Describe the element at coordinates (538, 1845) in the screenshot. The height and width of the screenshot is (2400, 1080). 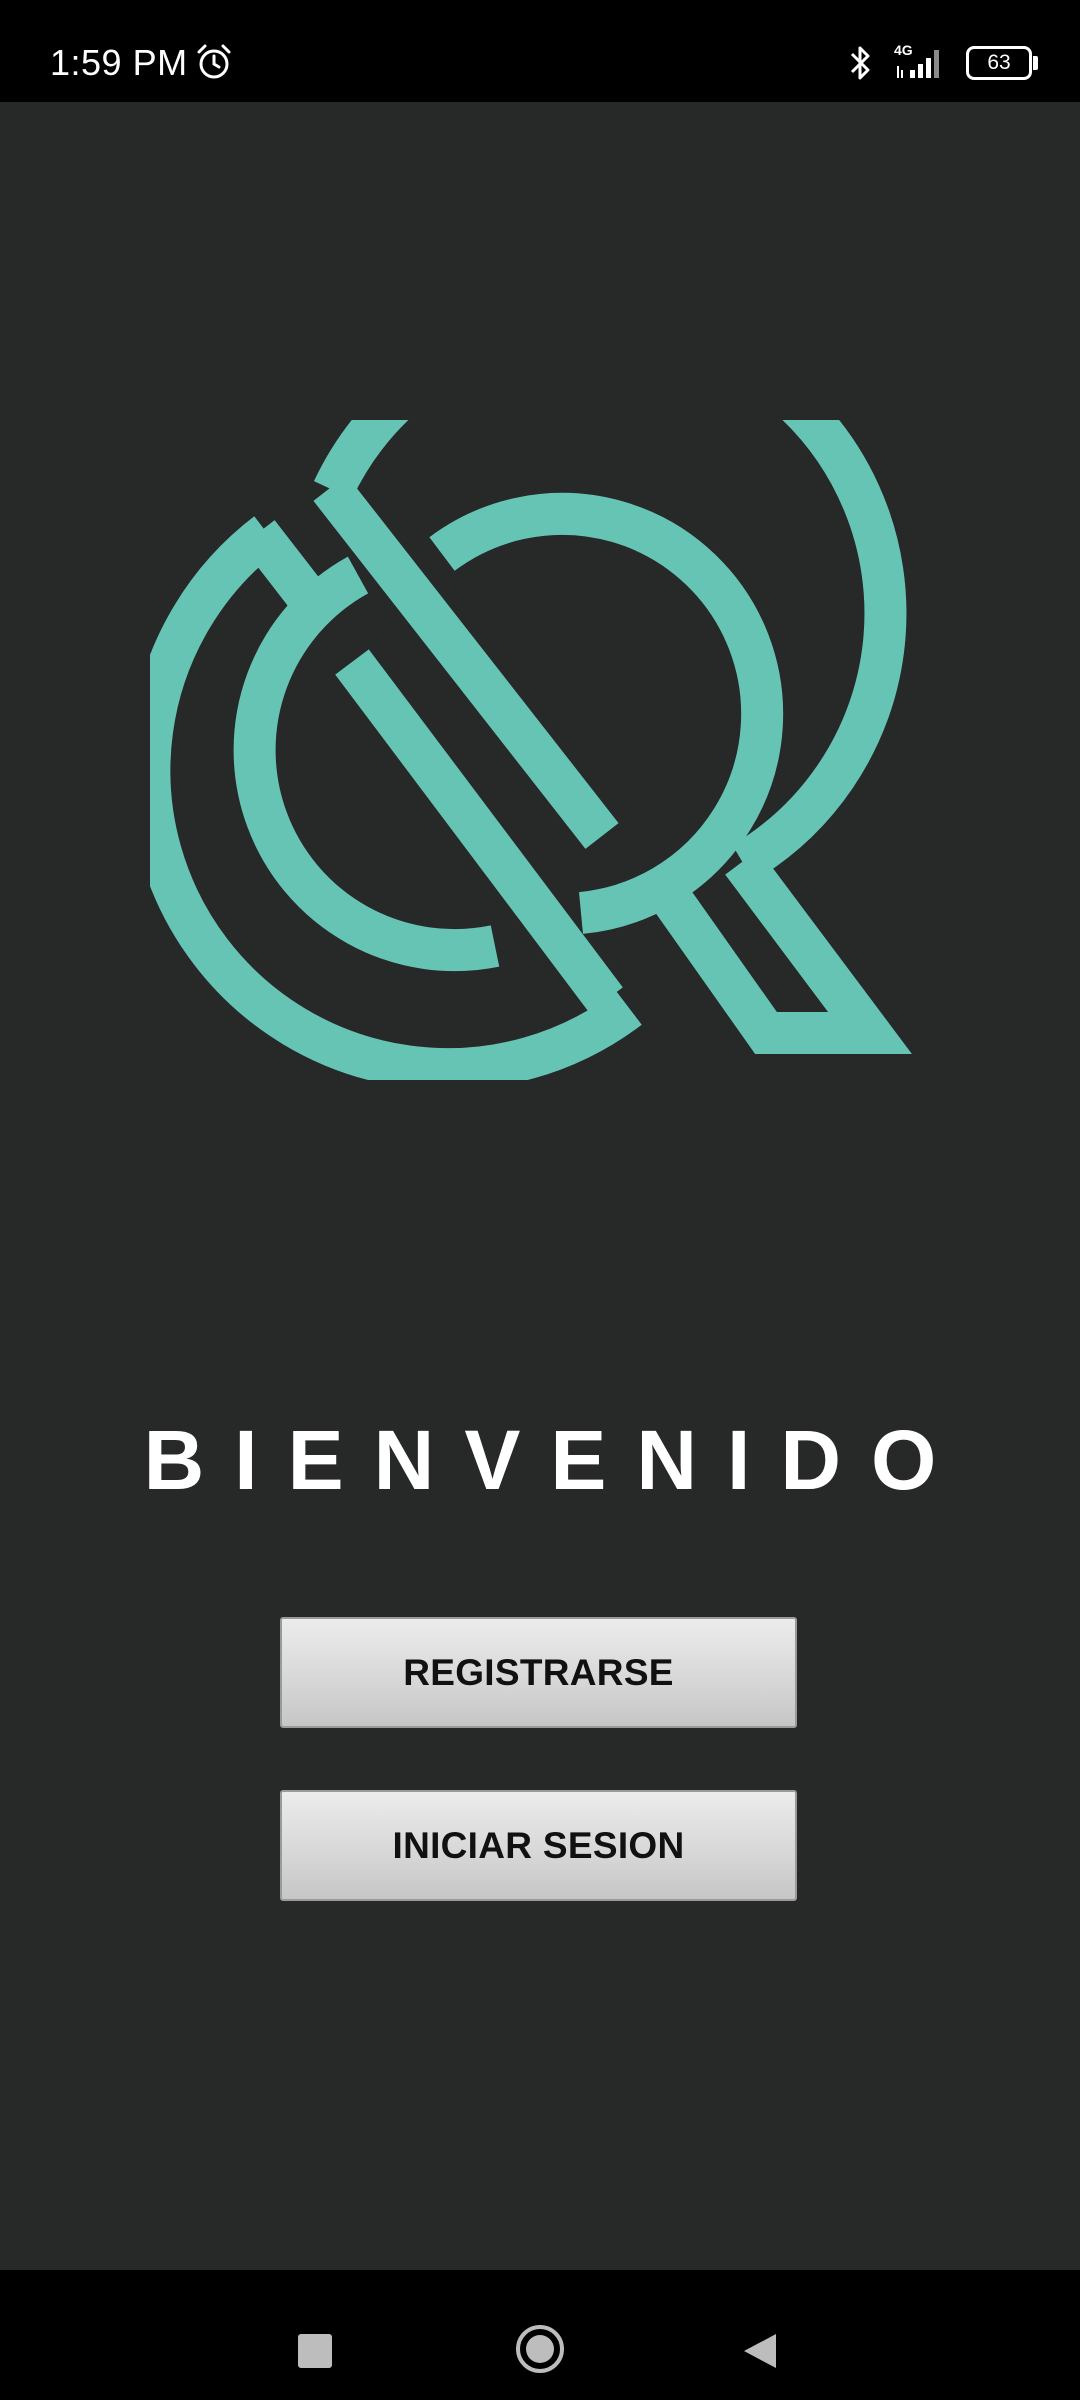
I see `login-button: INICIAR SESION` at that location.